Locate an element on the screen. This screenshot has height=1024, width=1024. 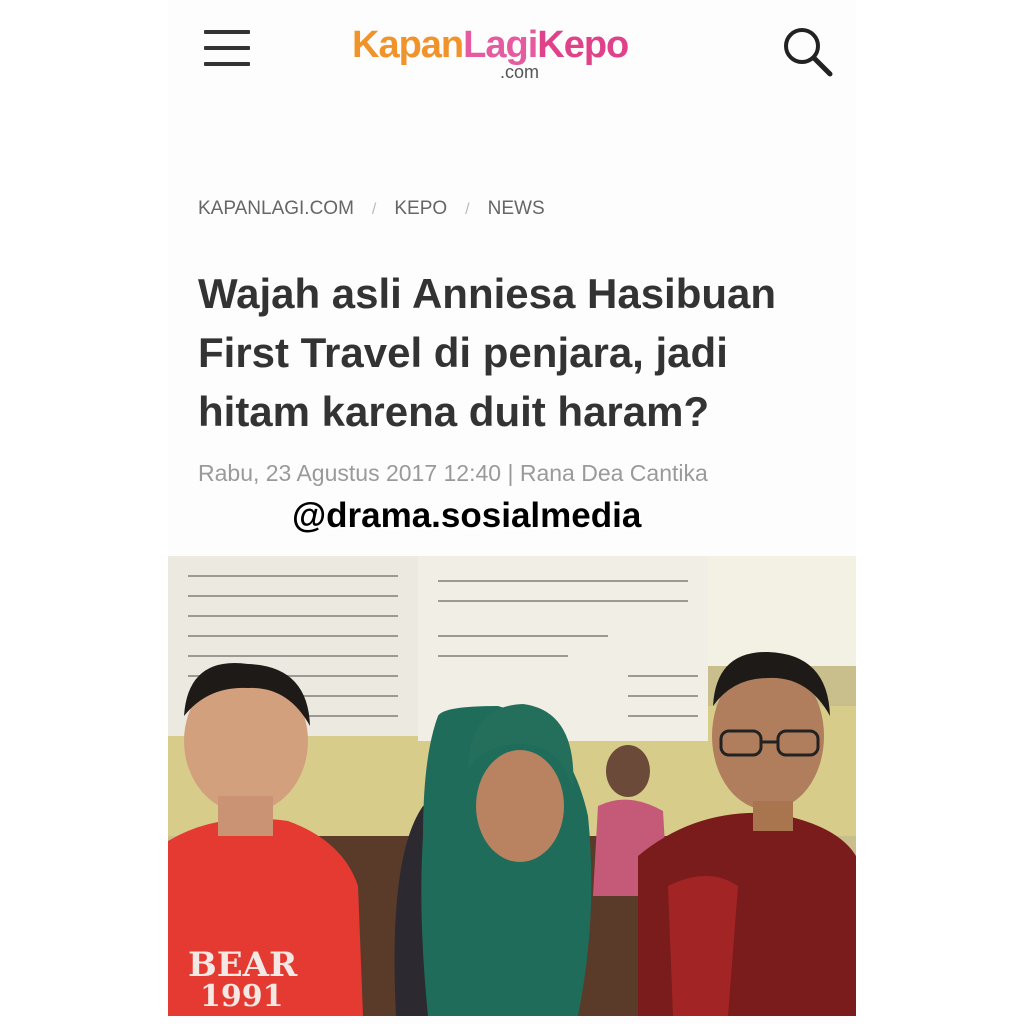
breadcrumb-item-kapanlagi: KAPANLAGI.COM is located at coordinates (276, 208).